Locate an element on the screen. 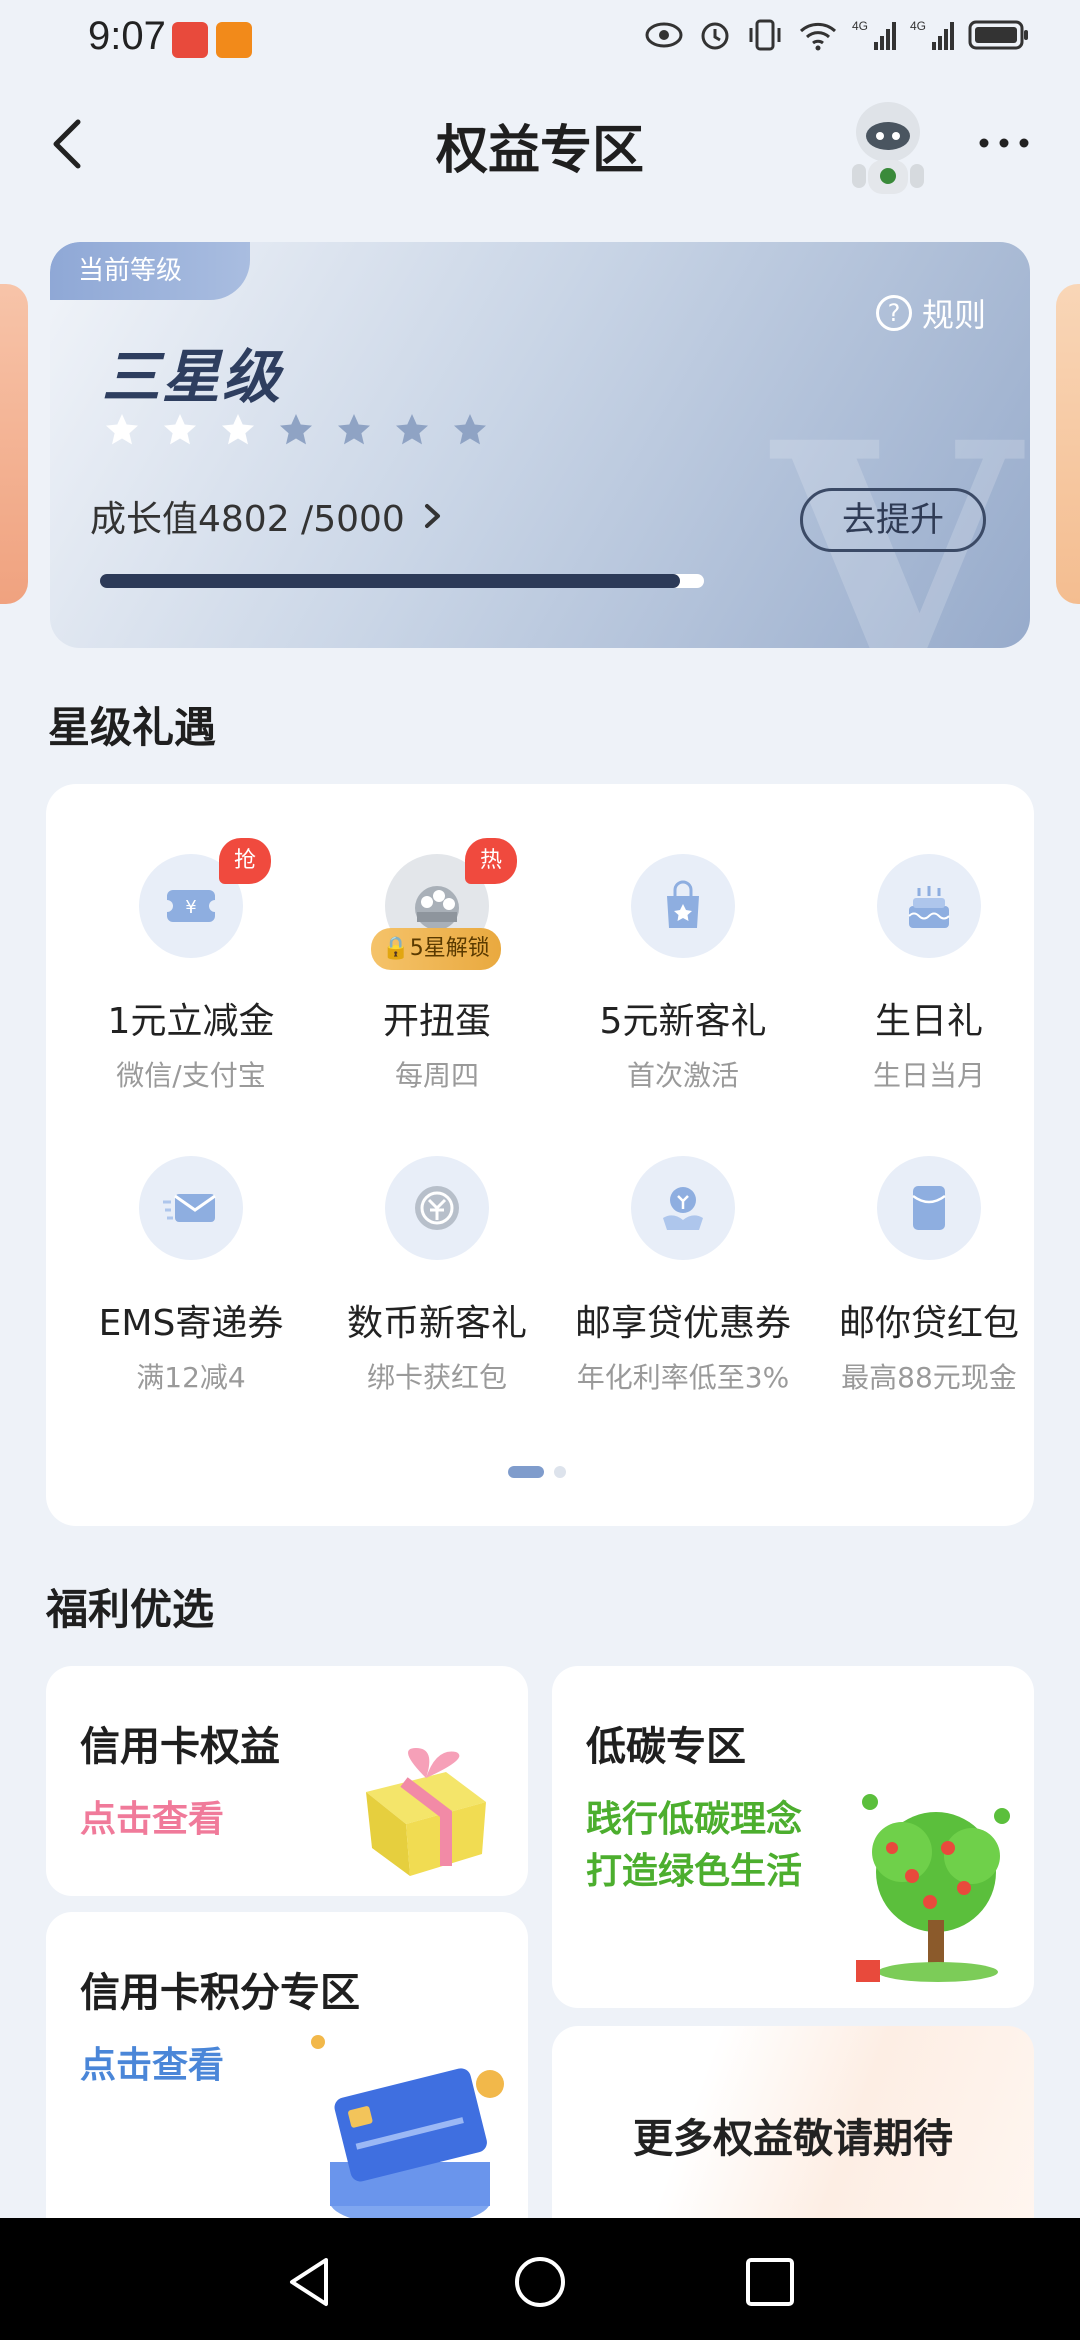  level-stars is located at coordinates (296, 430).